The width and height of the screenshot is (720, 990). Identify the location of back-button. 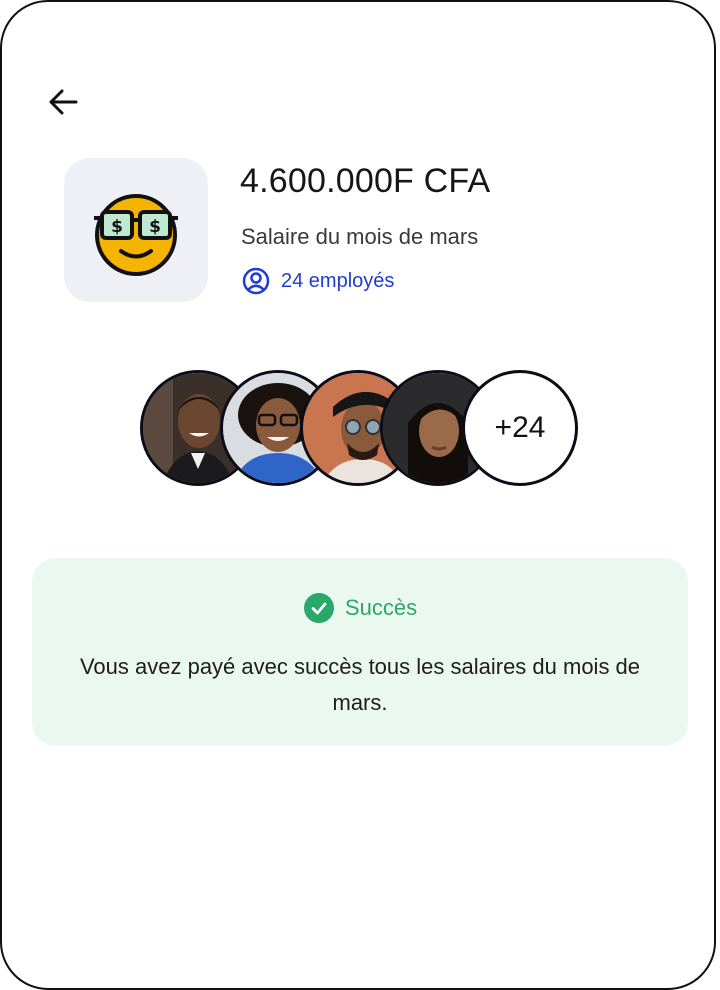
(64, 102).